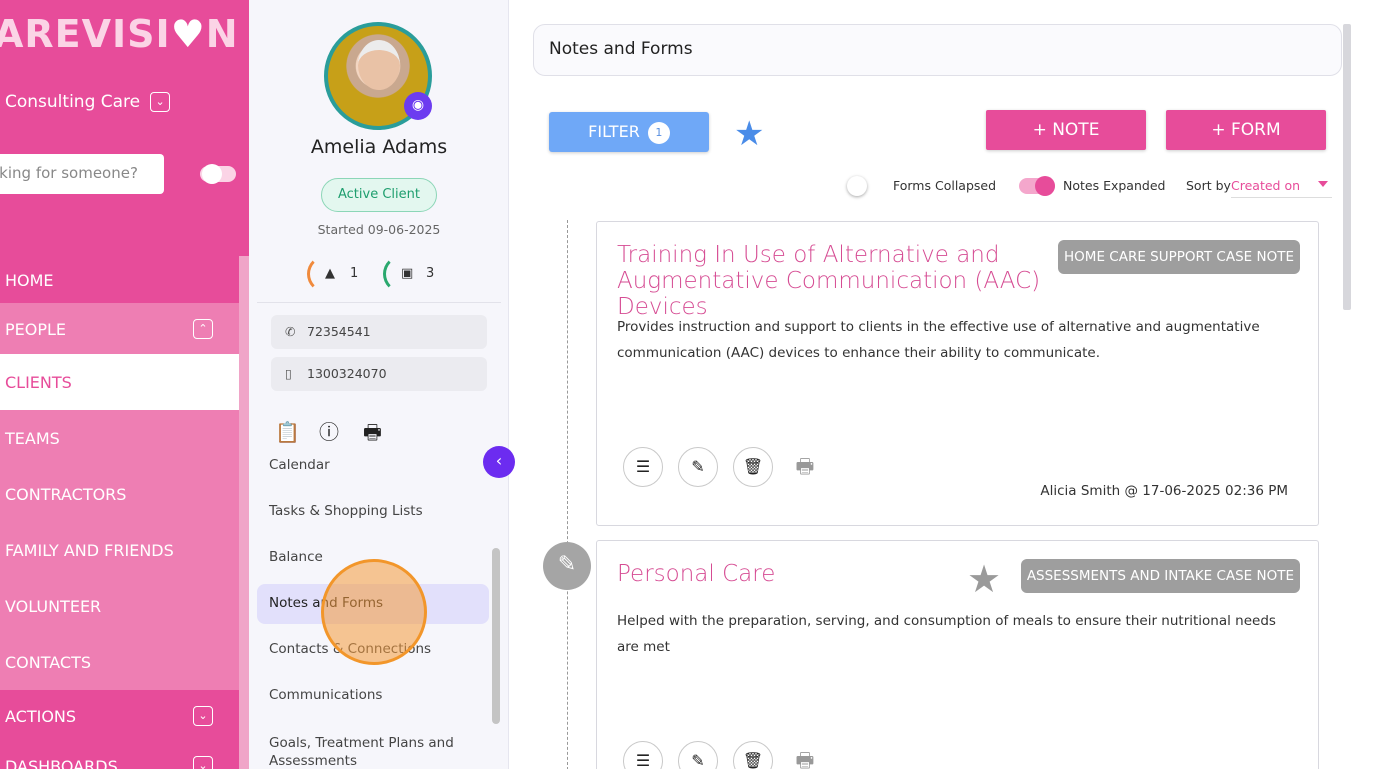  Describe the element at coordinates (119, 438) in the screenshot. I see `nav-teams: TEAMS` at that location.